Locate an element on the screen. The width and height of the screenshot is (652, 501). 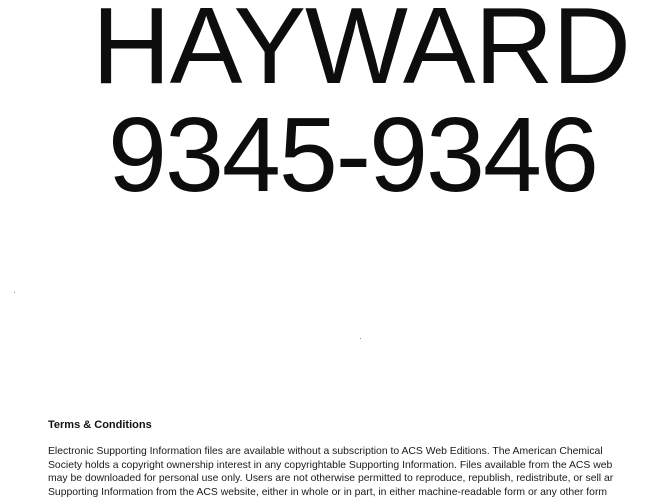
terms-heading: Terms & Conditions is located at coordinates (100, 425).